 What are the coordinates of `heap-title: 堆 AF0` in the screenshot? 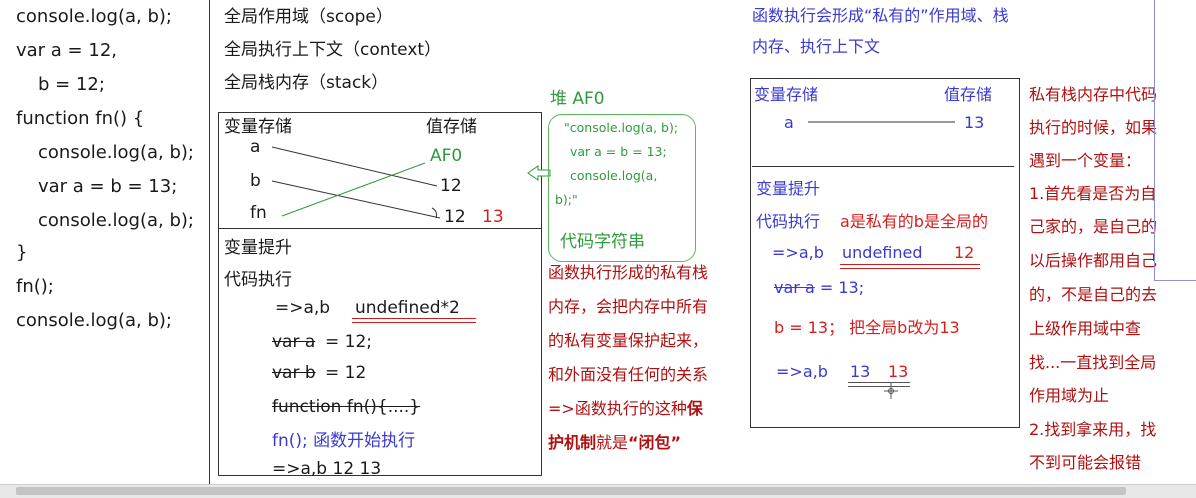 It's located at (577, 99).